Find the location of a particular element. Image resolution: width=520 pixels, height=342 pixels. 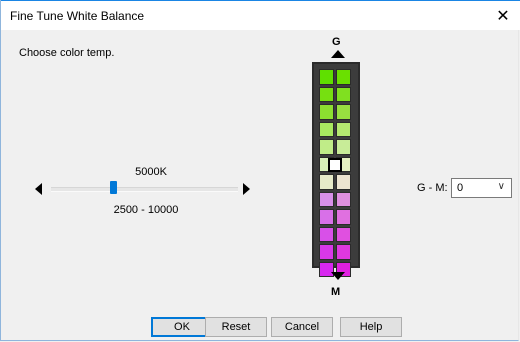

temperature-increase-arrow-icon is located at coordinates (246, 189).